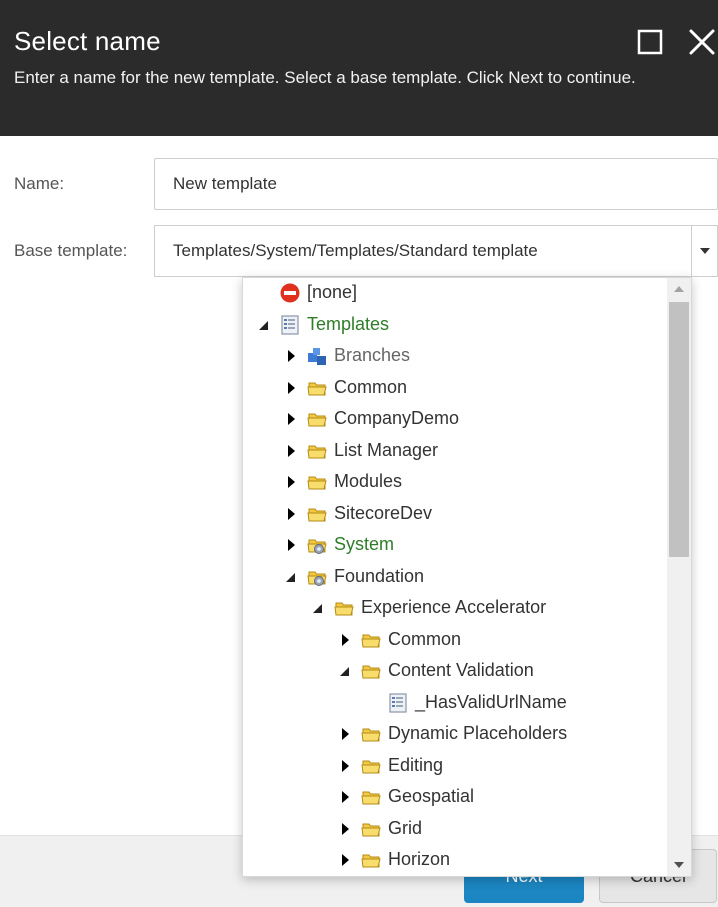 This screenshot has width=718, height=907. I want to click on tree-scrollbar, so click(679, 577).